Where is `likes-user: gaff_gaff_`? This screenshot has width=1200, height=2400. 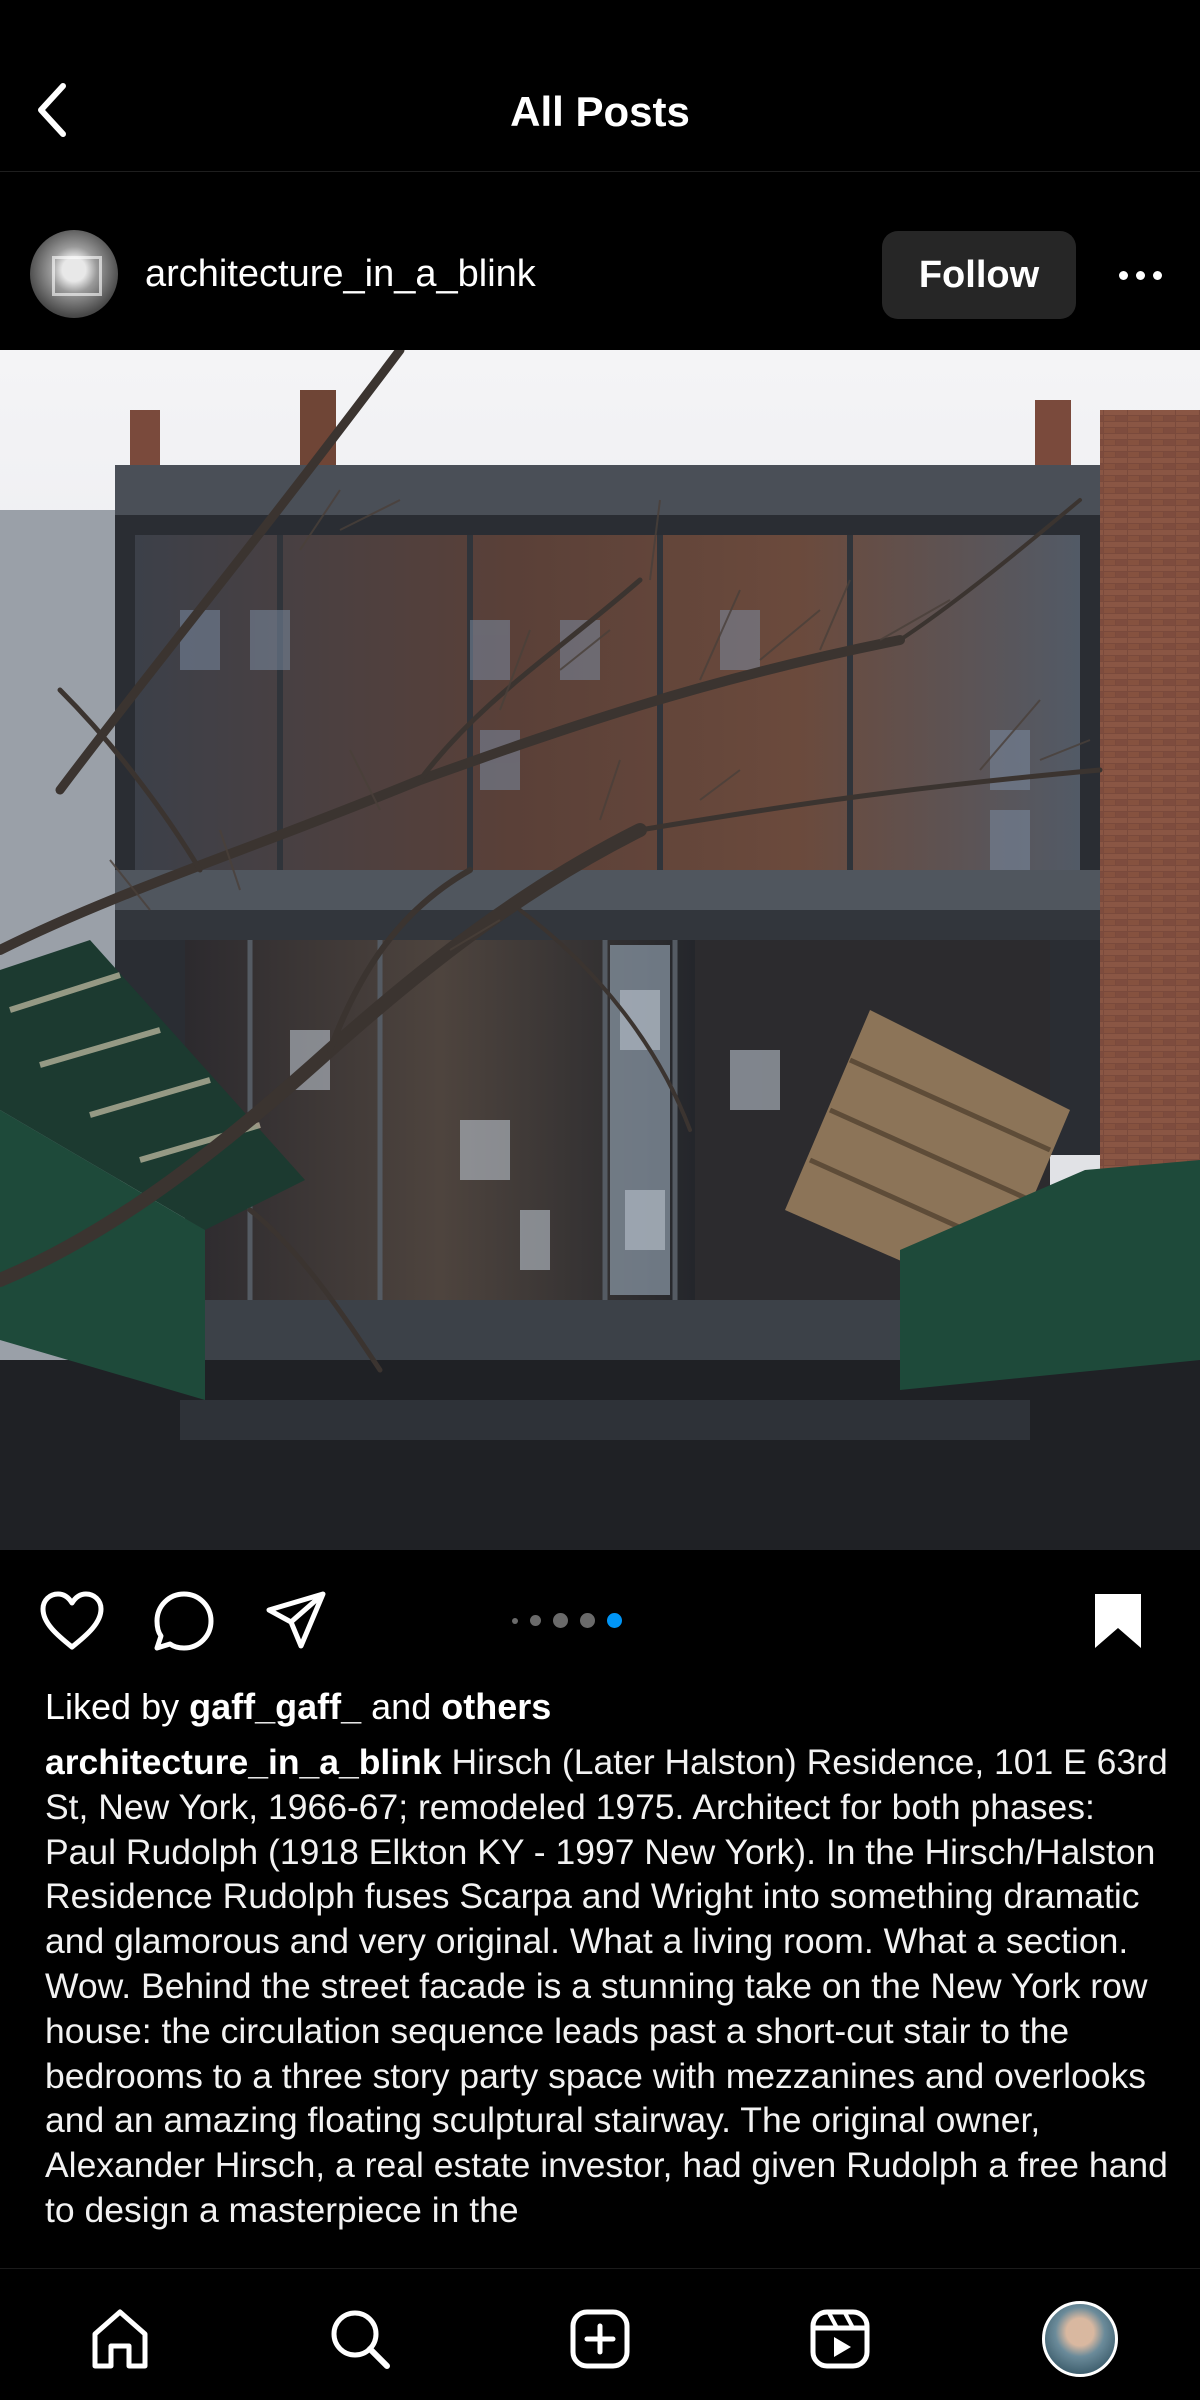
likes-user: gaff_gaff_ is located at coordinates (275, 1706).